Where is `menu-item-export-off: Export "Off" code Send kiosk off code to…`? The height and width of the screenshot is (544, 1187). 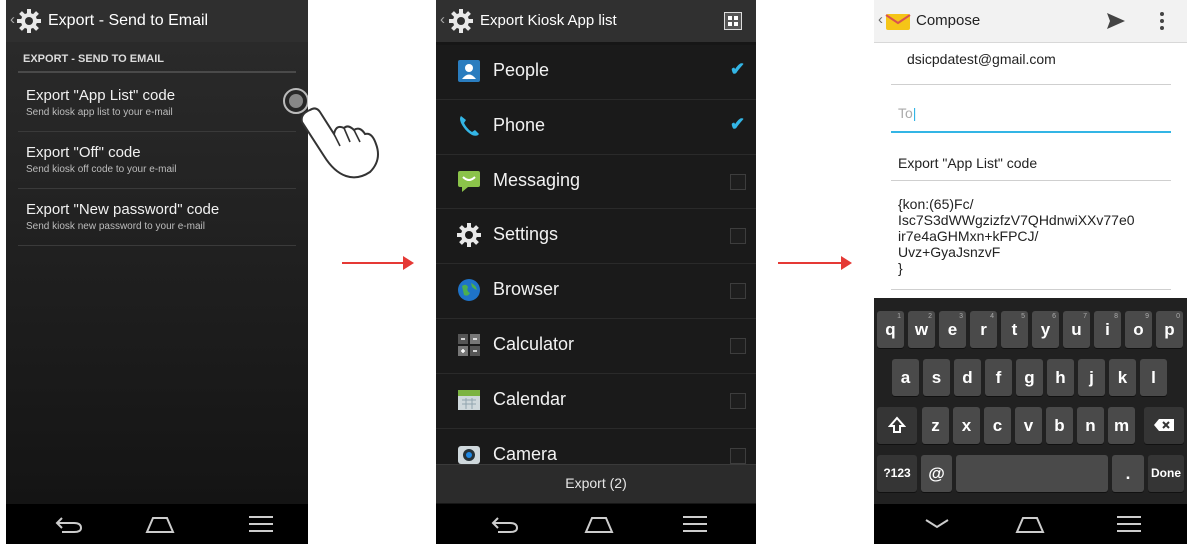
menu-item-export-off: Export "Off" code Send kiosk off code to… is located at coordinates (157, 160).